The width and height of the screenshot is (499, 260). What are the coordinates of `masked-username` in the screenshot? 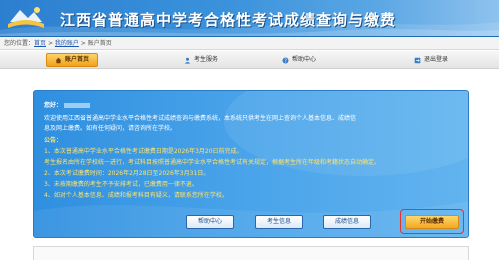 It's located at (77, 105).